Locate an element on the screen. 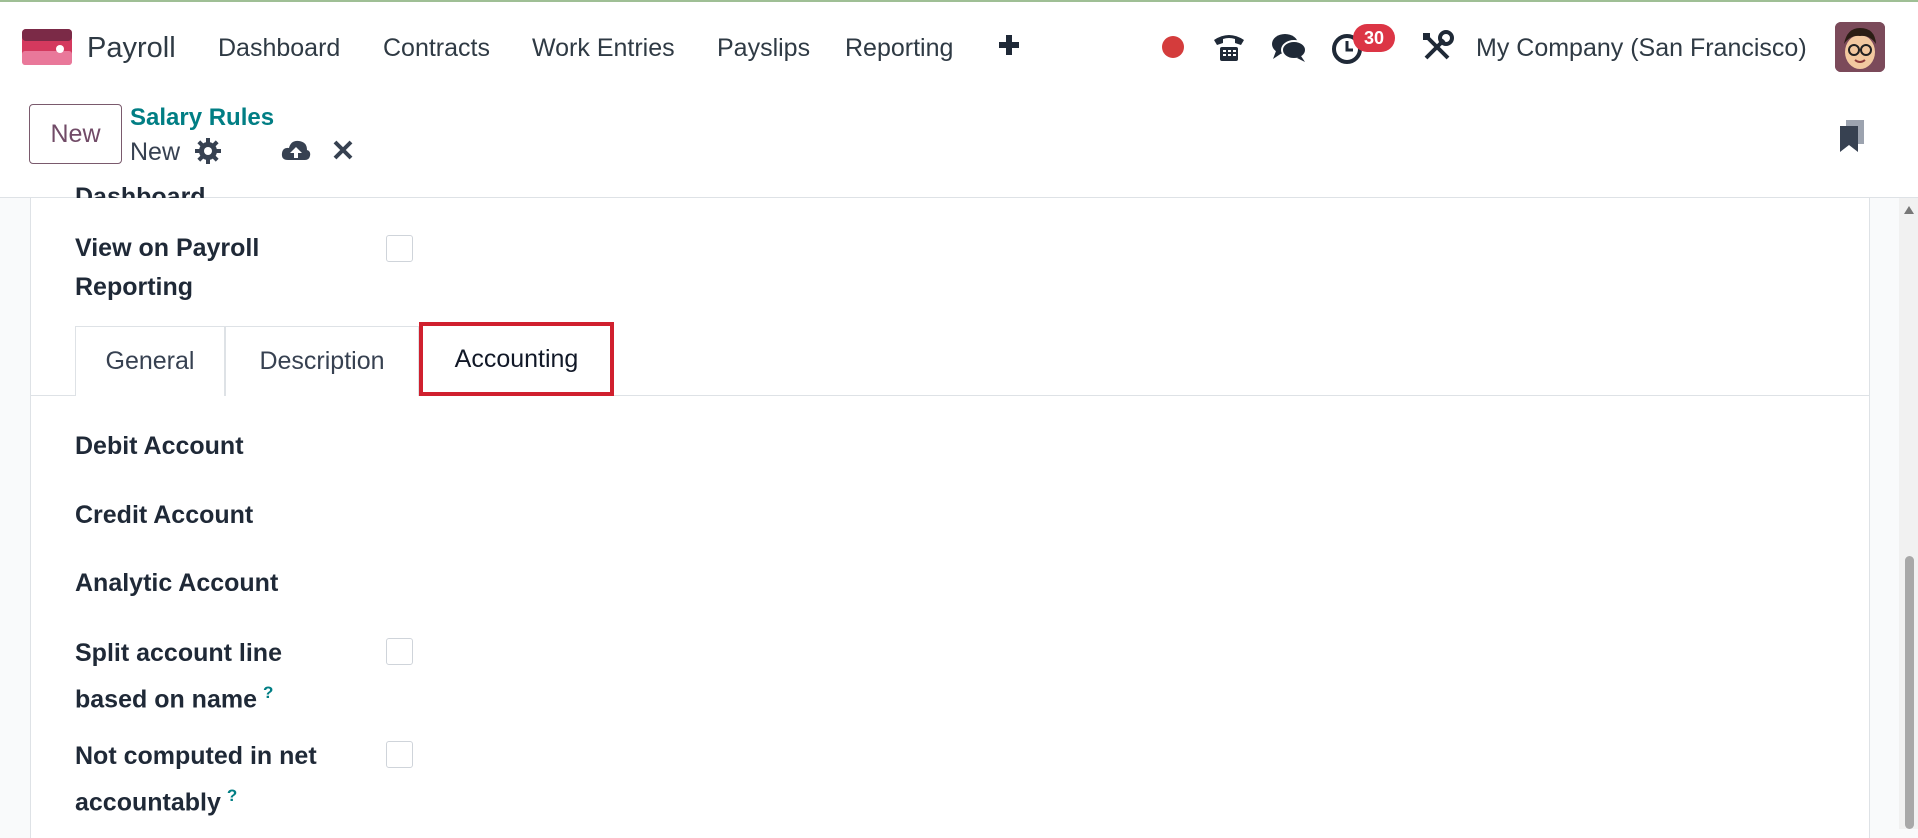 The width and height of the screenshot is (1918, 838). user-avatar is located at coordinates (1860, 47).